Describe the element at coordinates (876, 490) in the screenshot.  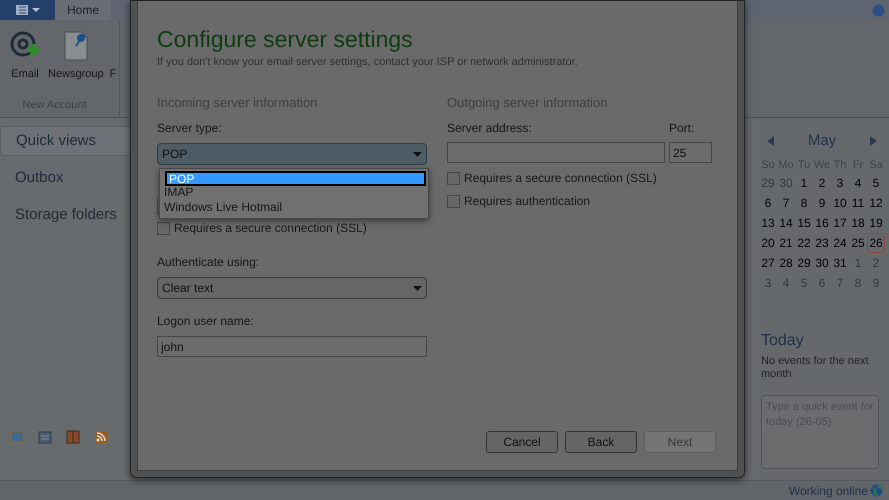
I see `globe-icon` at that location.